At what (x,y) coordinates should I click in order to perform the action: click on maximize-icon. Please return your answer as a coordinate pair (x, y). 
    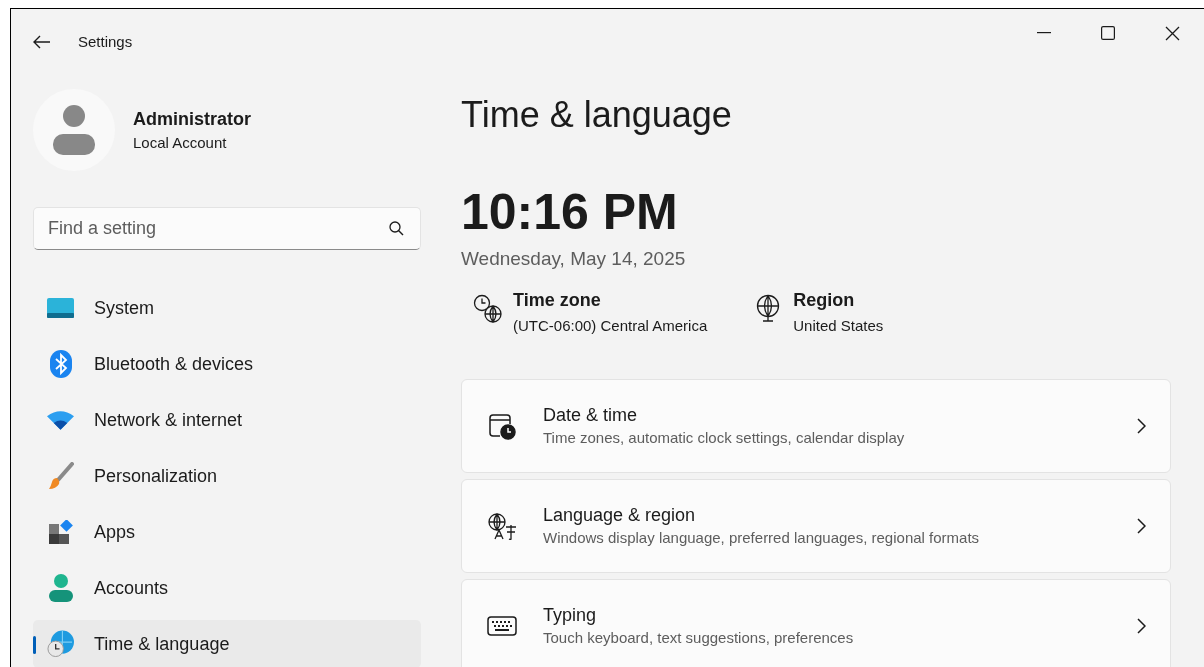
    Looking at the image, I should click on (1108, 33).